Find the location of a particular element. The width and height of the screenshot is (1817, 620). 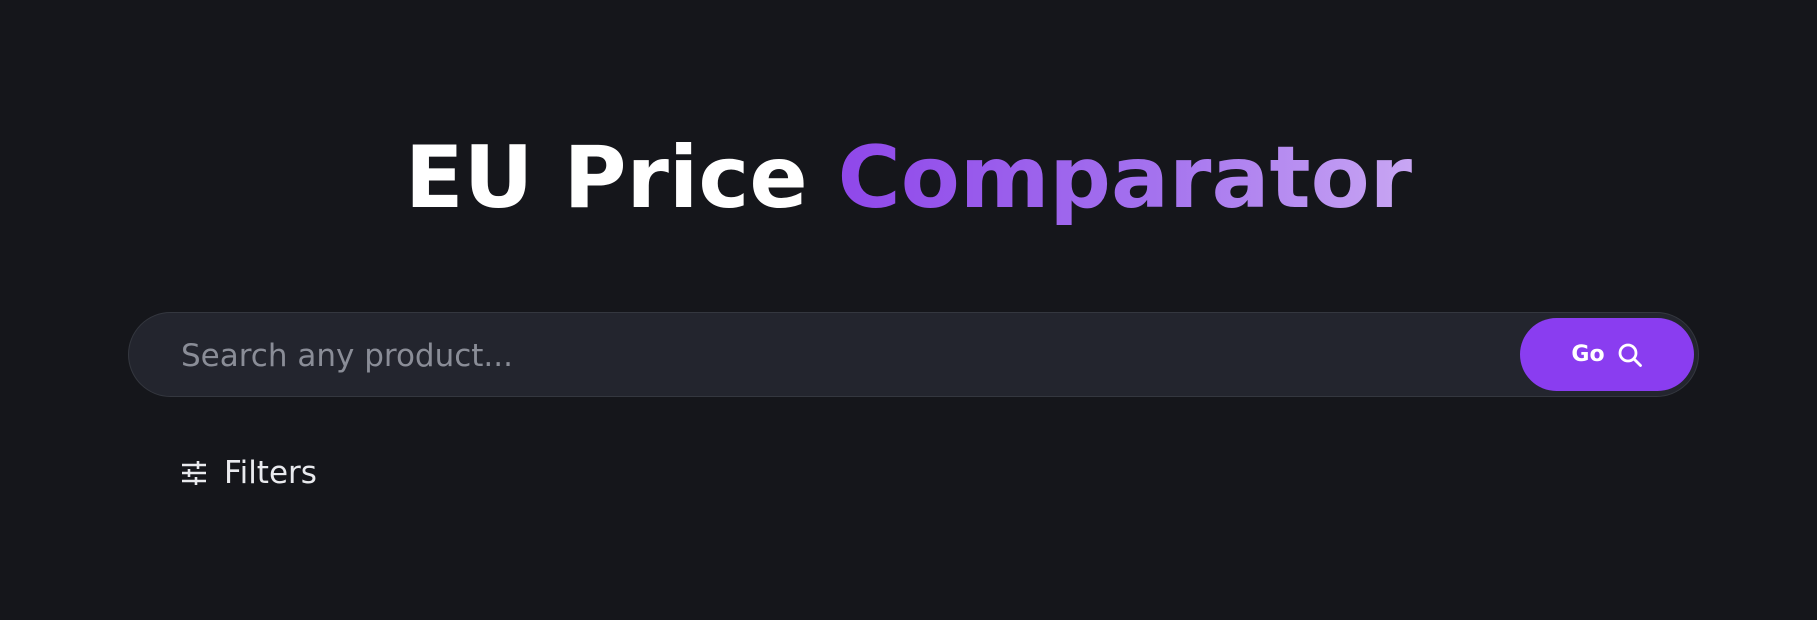

go-button: Go is located at coordinates (1607, 354).